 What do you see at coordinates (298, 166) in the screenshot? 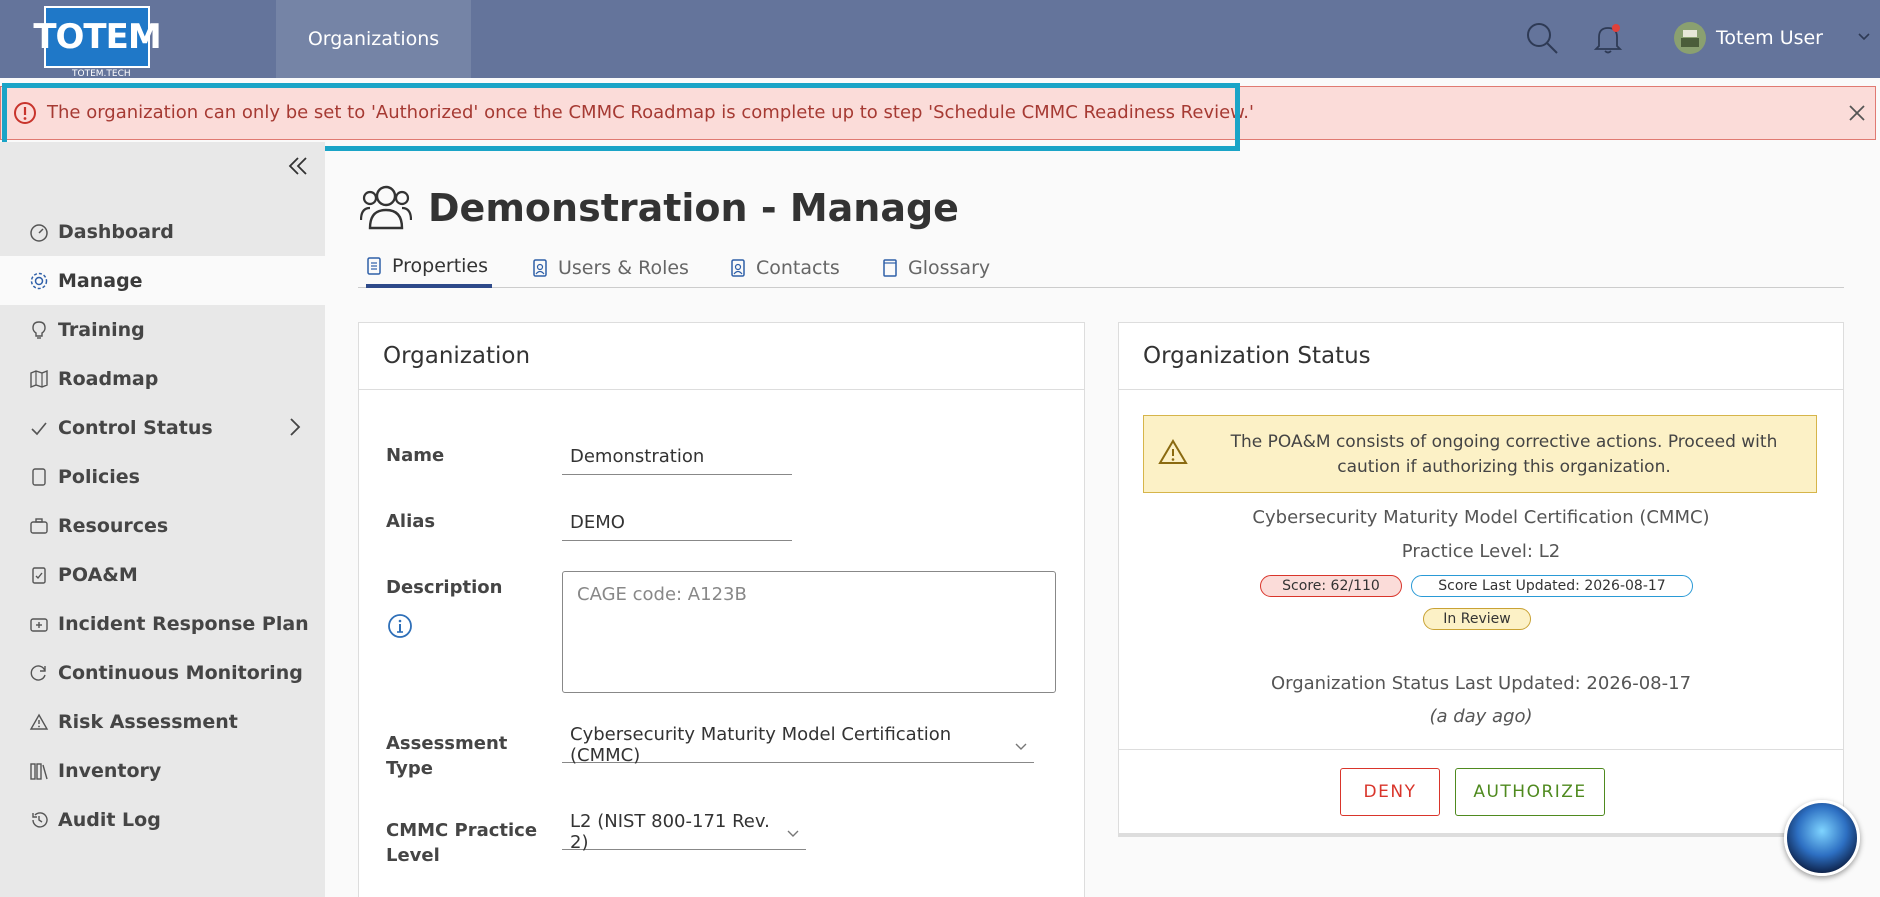
I see `collapse-sidebar-icon` at bounding box center [298, 166].